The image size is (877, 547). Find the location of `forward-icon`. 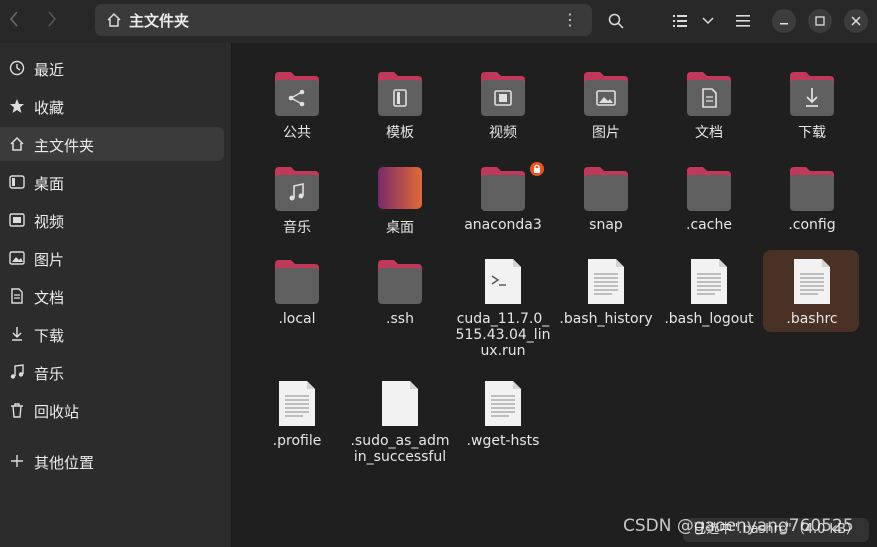

forward-icon is located at coordinates (52, 19).